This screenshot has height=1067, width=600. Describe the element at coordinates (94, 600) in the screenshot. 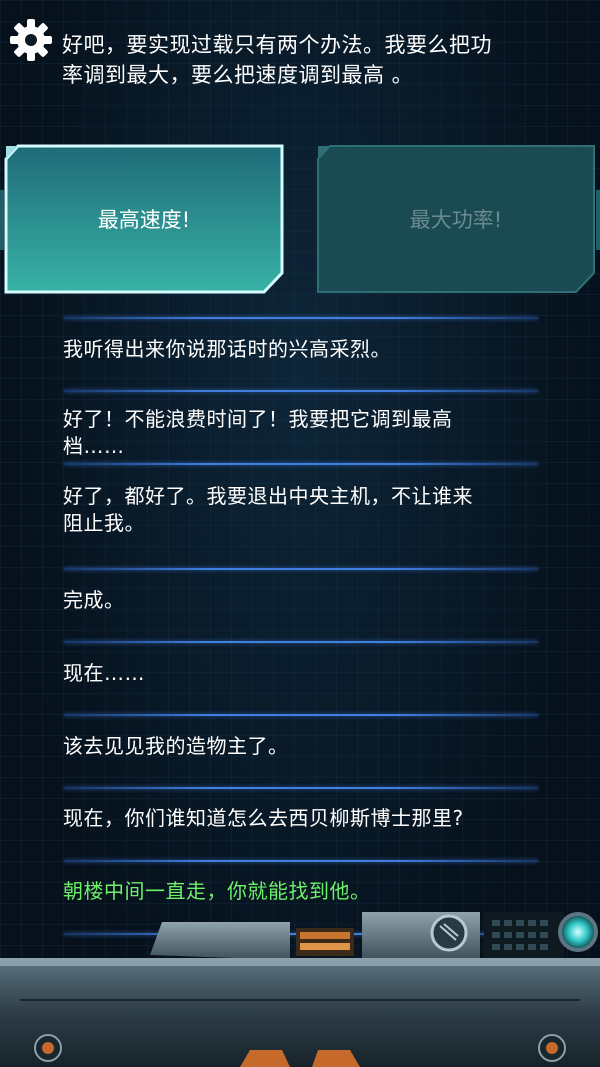

I see `log-entry: 完成。` at that location.